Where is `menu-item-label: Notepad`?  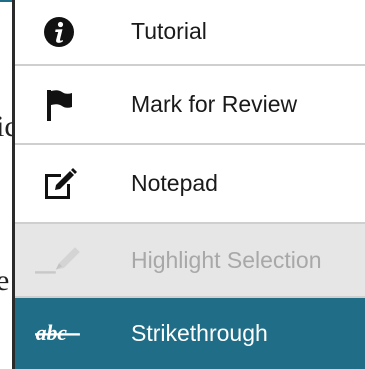 menu-item-label: Notepad is located at coordinates (174, 183).